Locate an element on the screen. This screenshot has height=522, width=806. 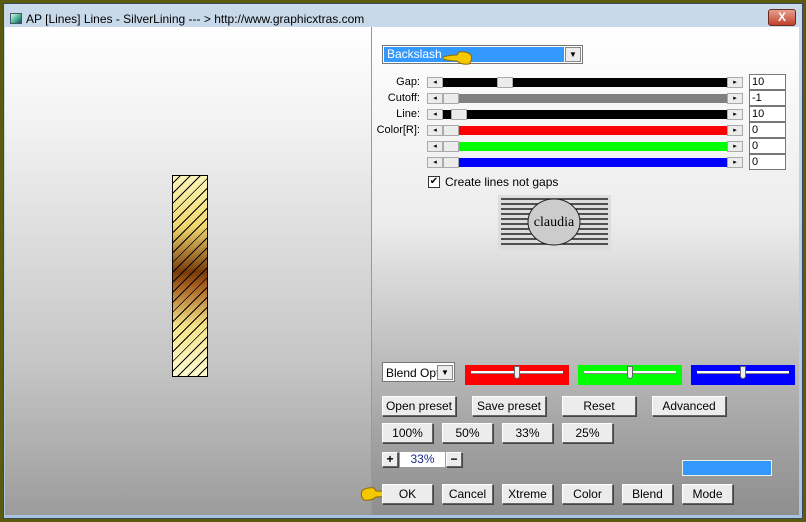
zoom-in-button: + is located at coordinates (390, 459).